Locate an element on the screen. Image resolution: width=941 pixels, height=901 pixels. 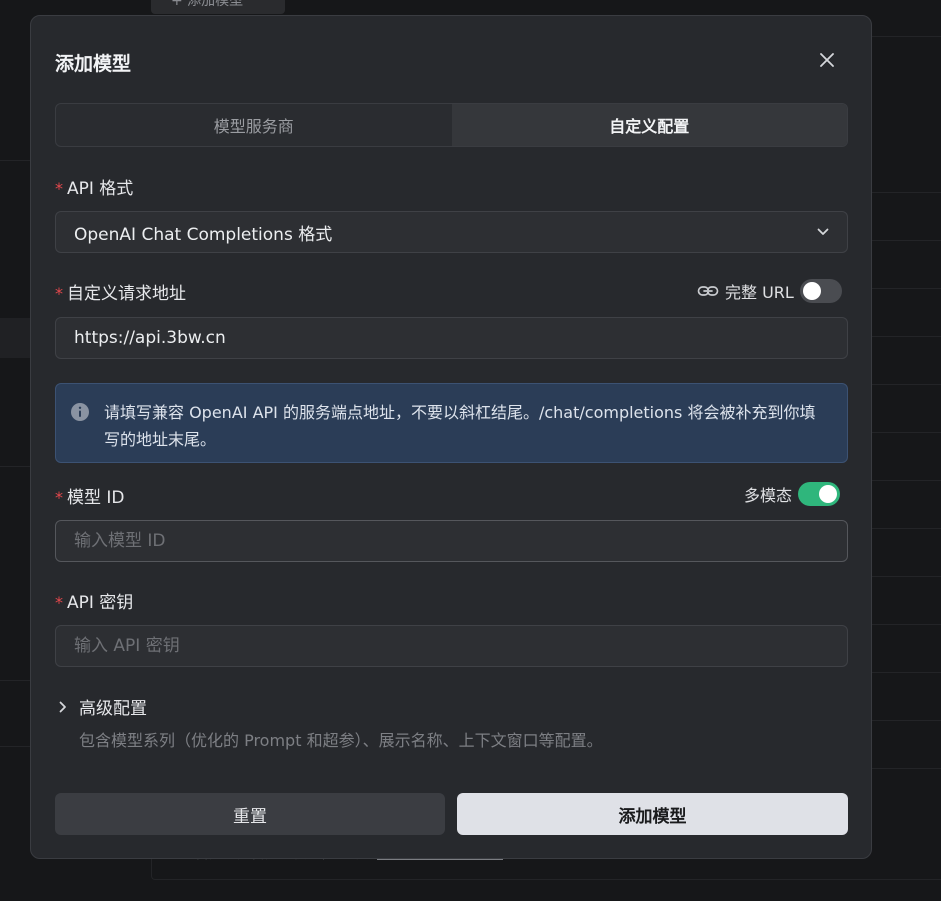
api-key-input is located at coordinates (451, 646).